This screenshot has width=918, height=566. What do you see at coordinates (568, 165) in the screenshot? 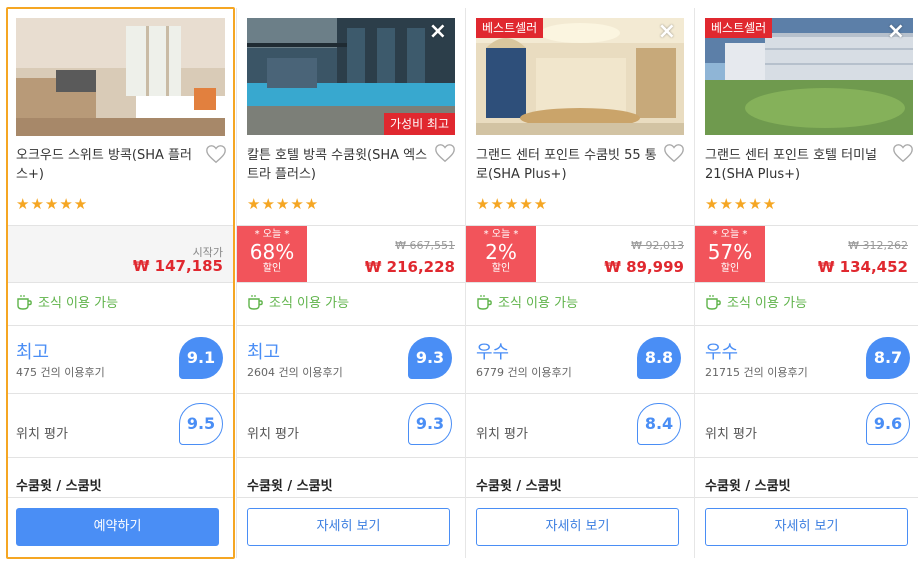
I see `hotel-name: 그랜드 센터 포인트 수쿰빗 55 통로(SHA Plus+)` at bounding box center [568, 165].